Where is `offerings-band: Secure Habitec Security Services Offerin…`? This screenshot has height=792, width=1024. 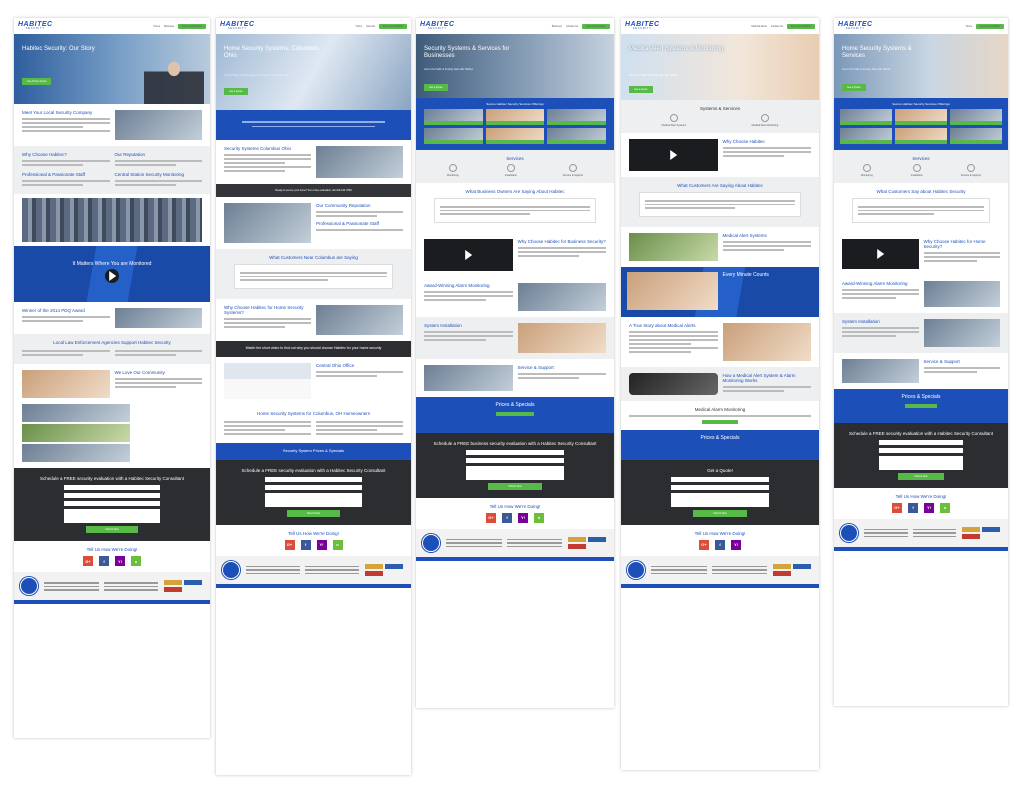
offerings-band: Secure Habitec Security Services Offerin… is located at coordinates (921, 124).